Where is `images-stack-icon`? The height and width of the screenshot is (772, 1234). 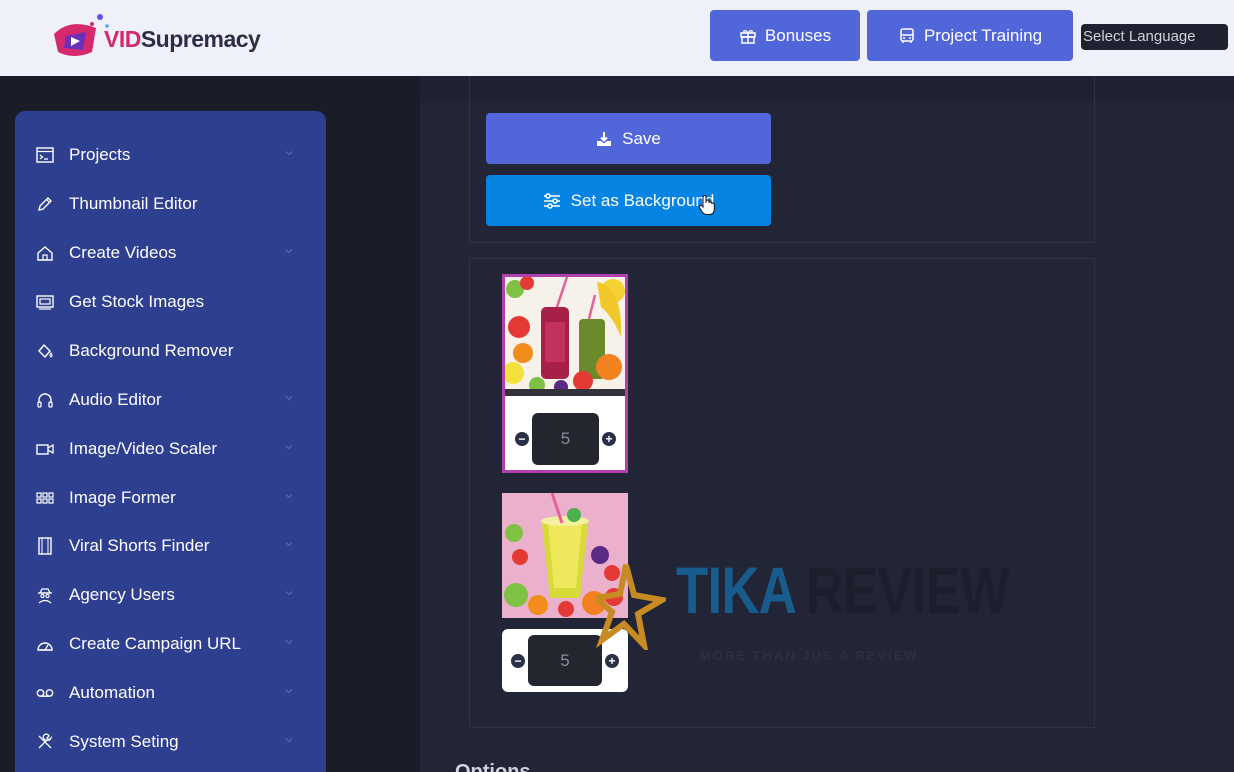
images-stack-icon is located at coordinates (45, 302).